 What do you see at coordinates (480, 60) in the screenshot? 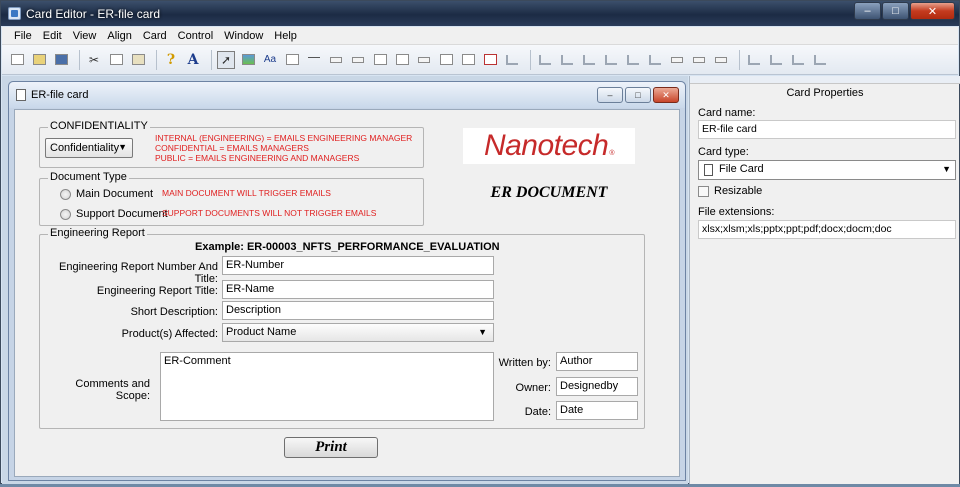
I see `toolbar: ✂ ? A ➚ Aa` at bounding box center [480, 60].